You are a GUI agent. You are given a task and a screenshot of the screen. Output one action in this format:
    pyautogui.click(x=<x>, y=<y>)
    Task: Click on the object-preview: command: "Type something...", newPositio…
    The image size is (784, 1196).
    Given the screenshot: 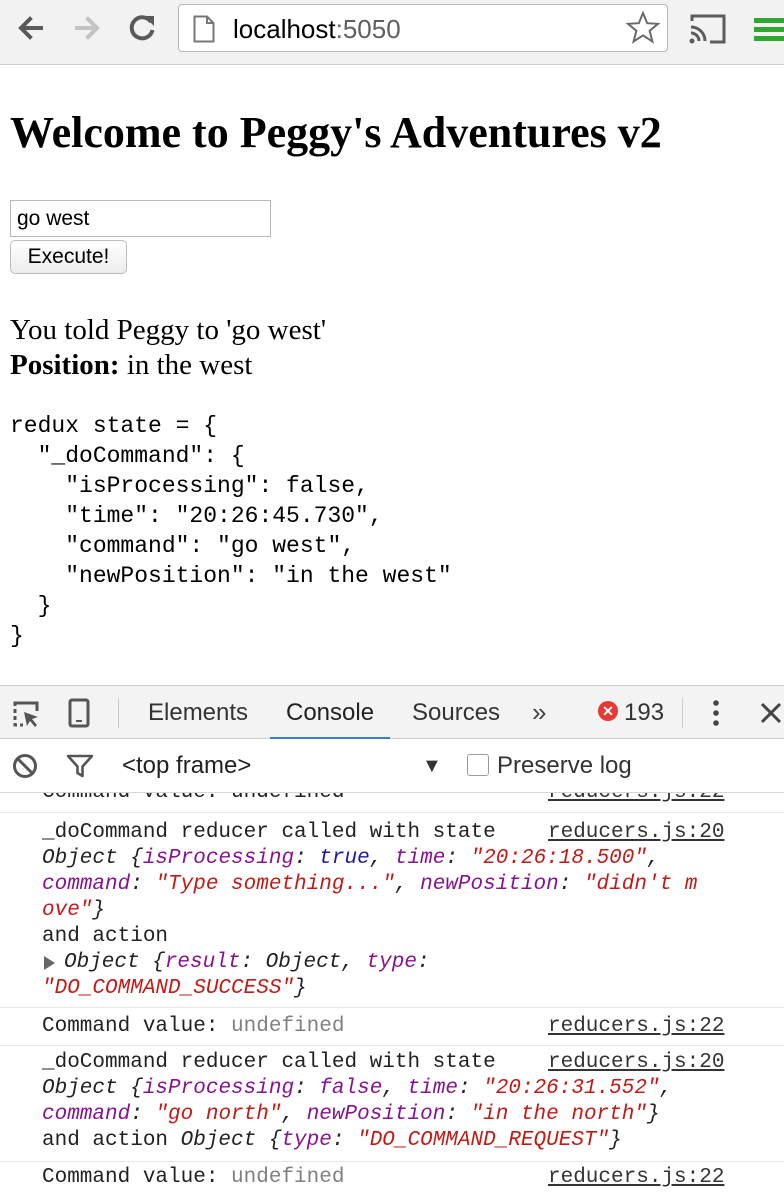 What is the action you would take?
    pyautogui.click(x=370, y=884)
    